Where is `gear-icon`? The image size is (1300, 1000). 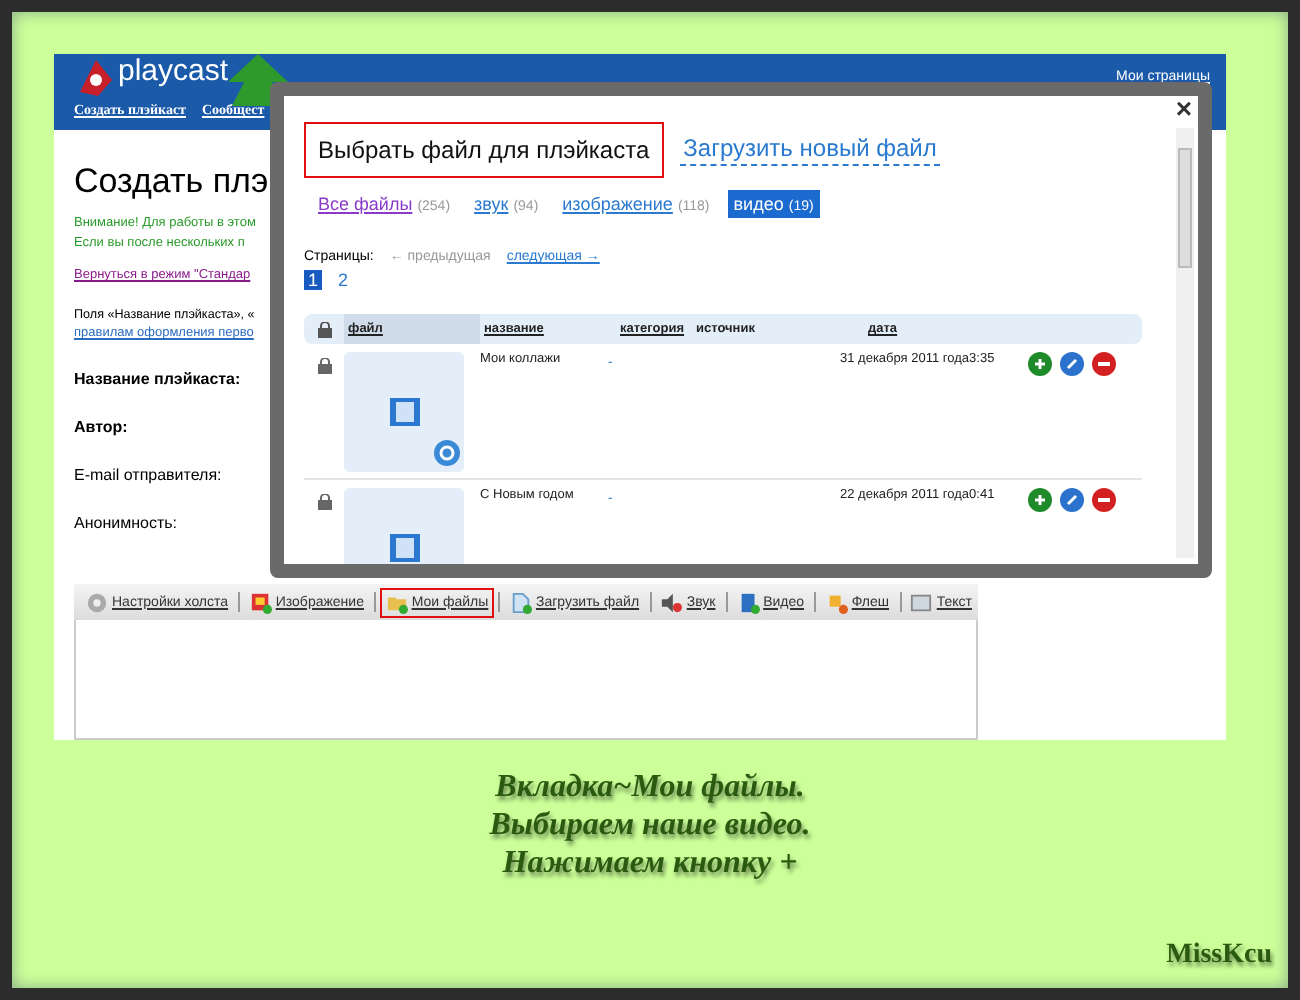 gear-icon is located at coordinates (97, 602).